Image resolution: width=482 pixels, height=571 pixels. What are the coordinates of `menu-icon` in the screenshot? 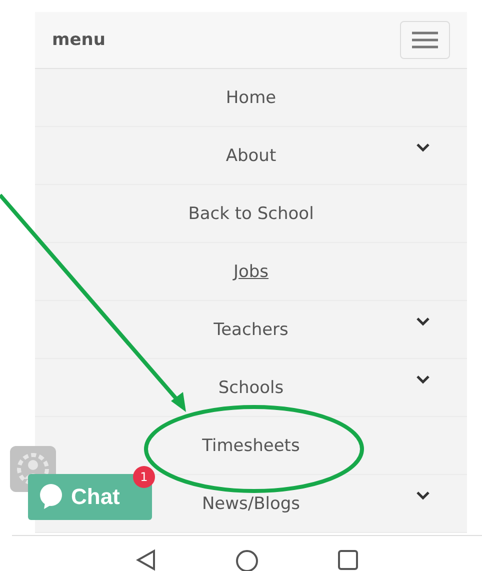 It's located at (425, 40).